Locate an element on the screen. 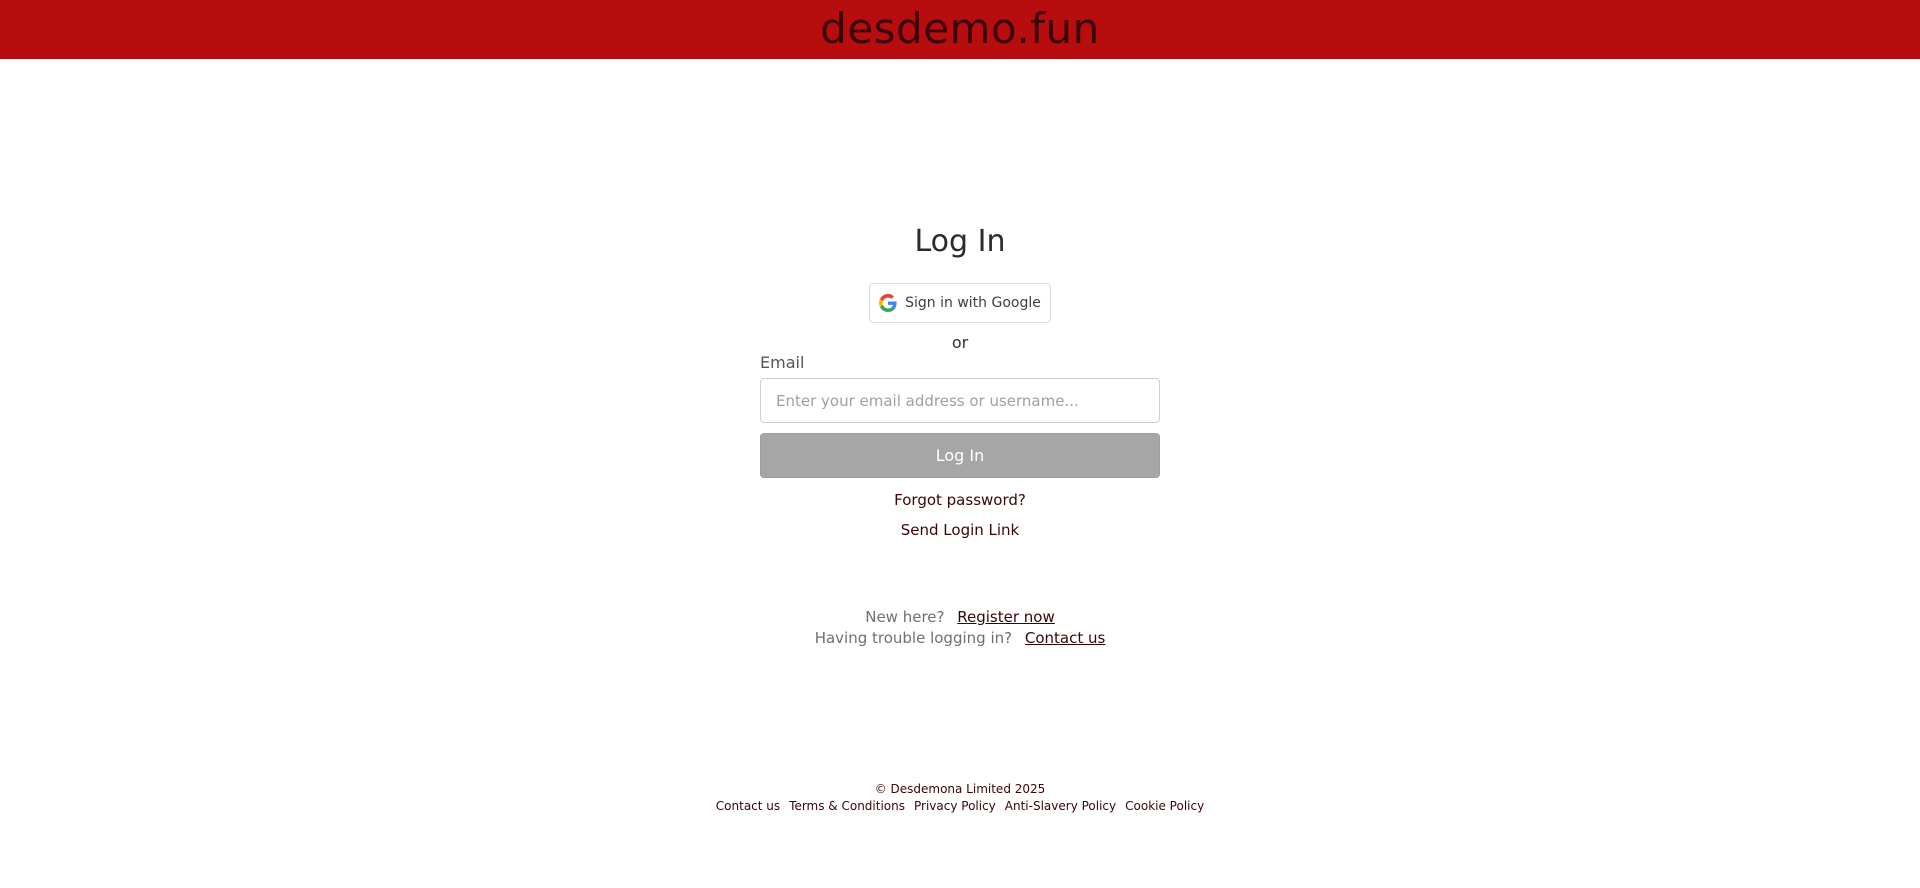  google-sign-in-label: Sign in with Google is located at coordinates (973, 303).